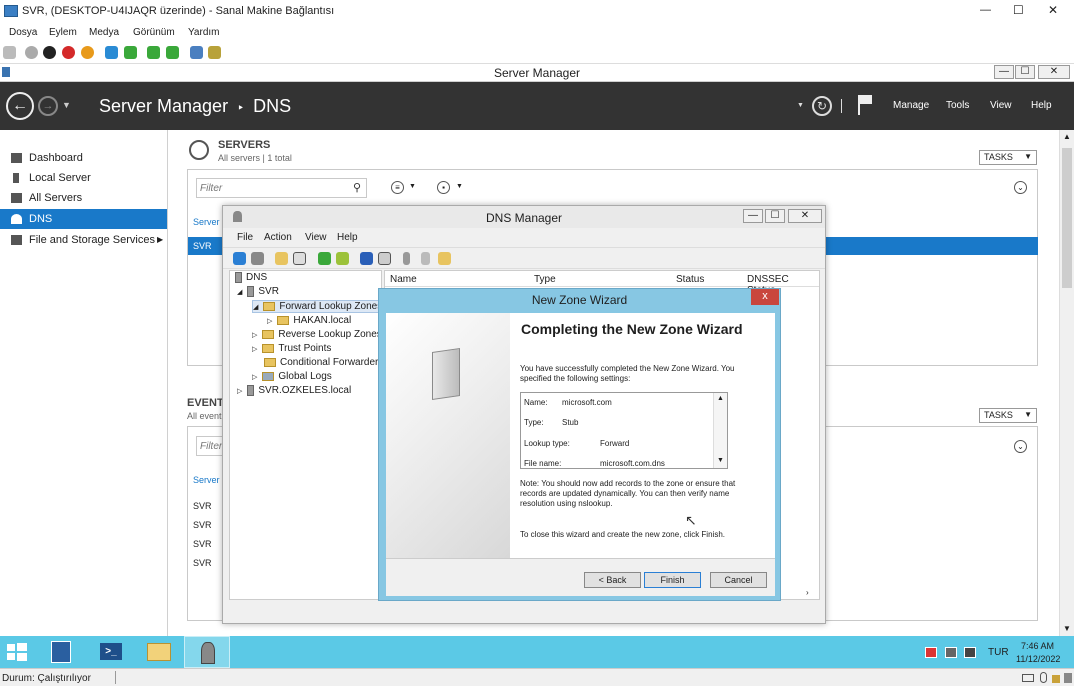  What do you see at coordinates (31, 52) in the screenshot?
I see `start-icon` at bounding box center [31, 52].